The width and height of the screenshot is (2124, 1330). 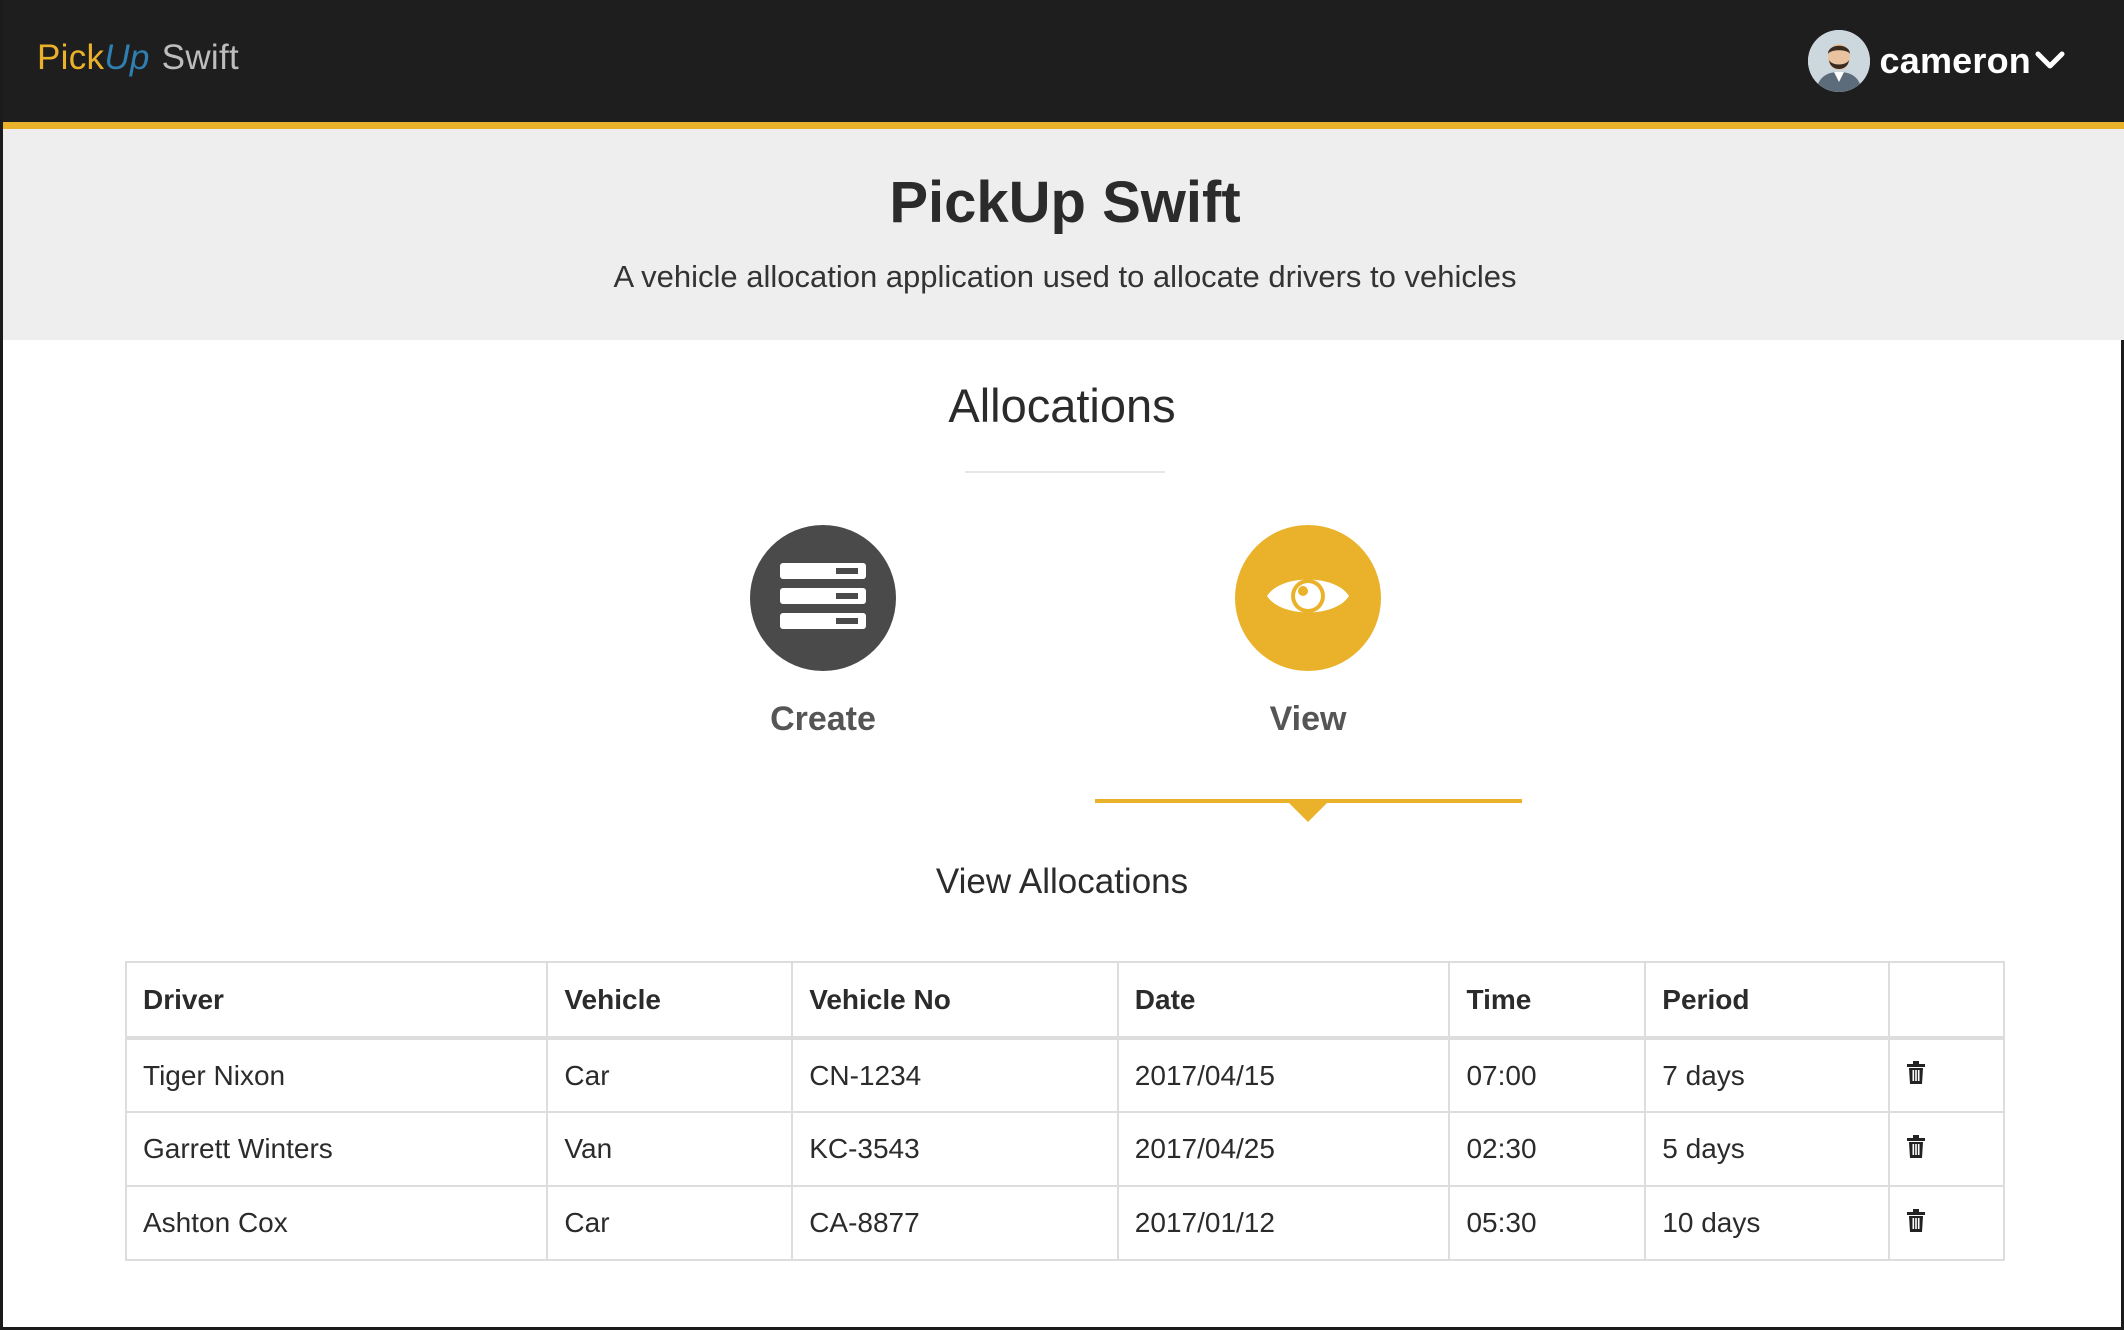 What do you see at coordinates (1283, 1000) in the screenshot?
I see `header-date: Date` at bounding box center [1283, 1000].